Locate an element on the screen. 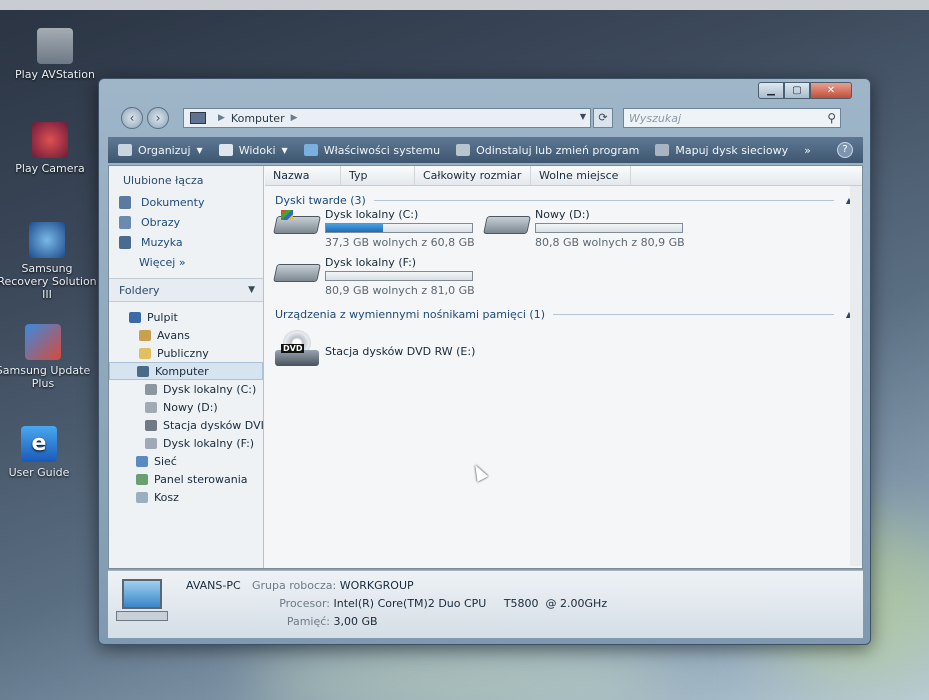 The image size is (929, 700). desktop-icon-label: Samsung Recovery Solution III is located at coordinates (48, 281).